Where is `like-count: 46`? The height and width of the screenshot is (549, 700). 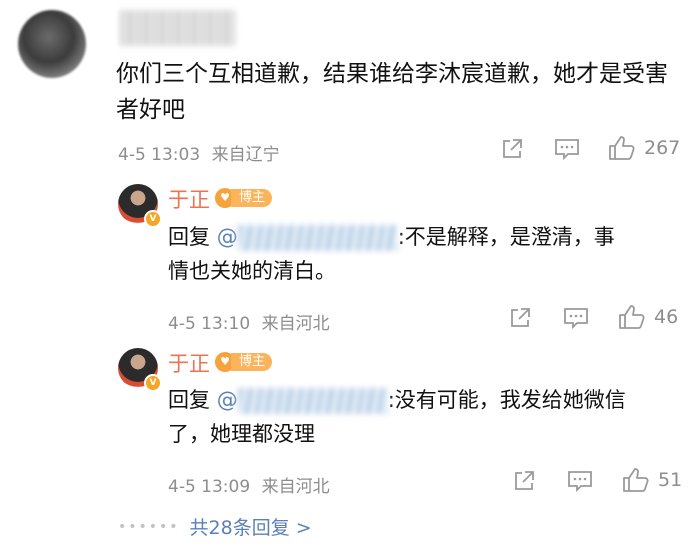 like-count: 46 is located at coordinates (666, 317).